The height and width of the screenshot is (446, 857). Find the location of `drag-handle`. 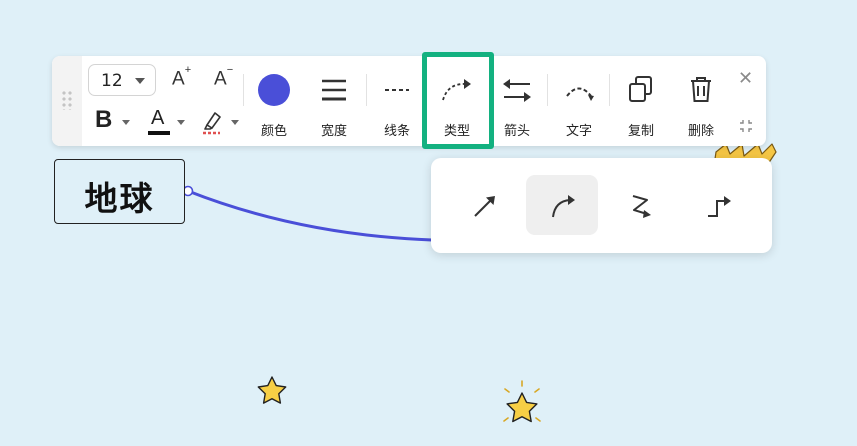

drag-handle is located at coordinates (67, 101).